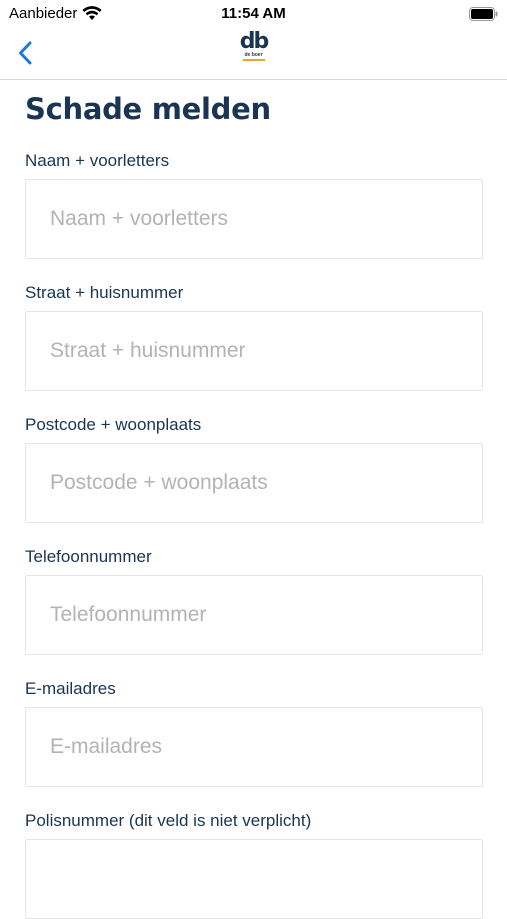 This screenshot has height=919, width=507. Describe the element at coordinates (254, 41) in the screenshot. I see `logo-mark: db` at that location.